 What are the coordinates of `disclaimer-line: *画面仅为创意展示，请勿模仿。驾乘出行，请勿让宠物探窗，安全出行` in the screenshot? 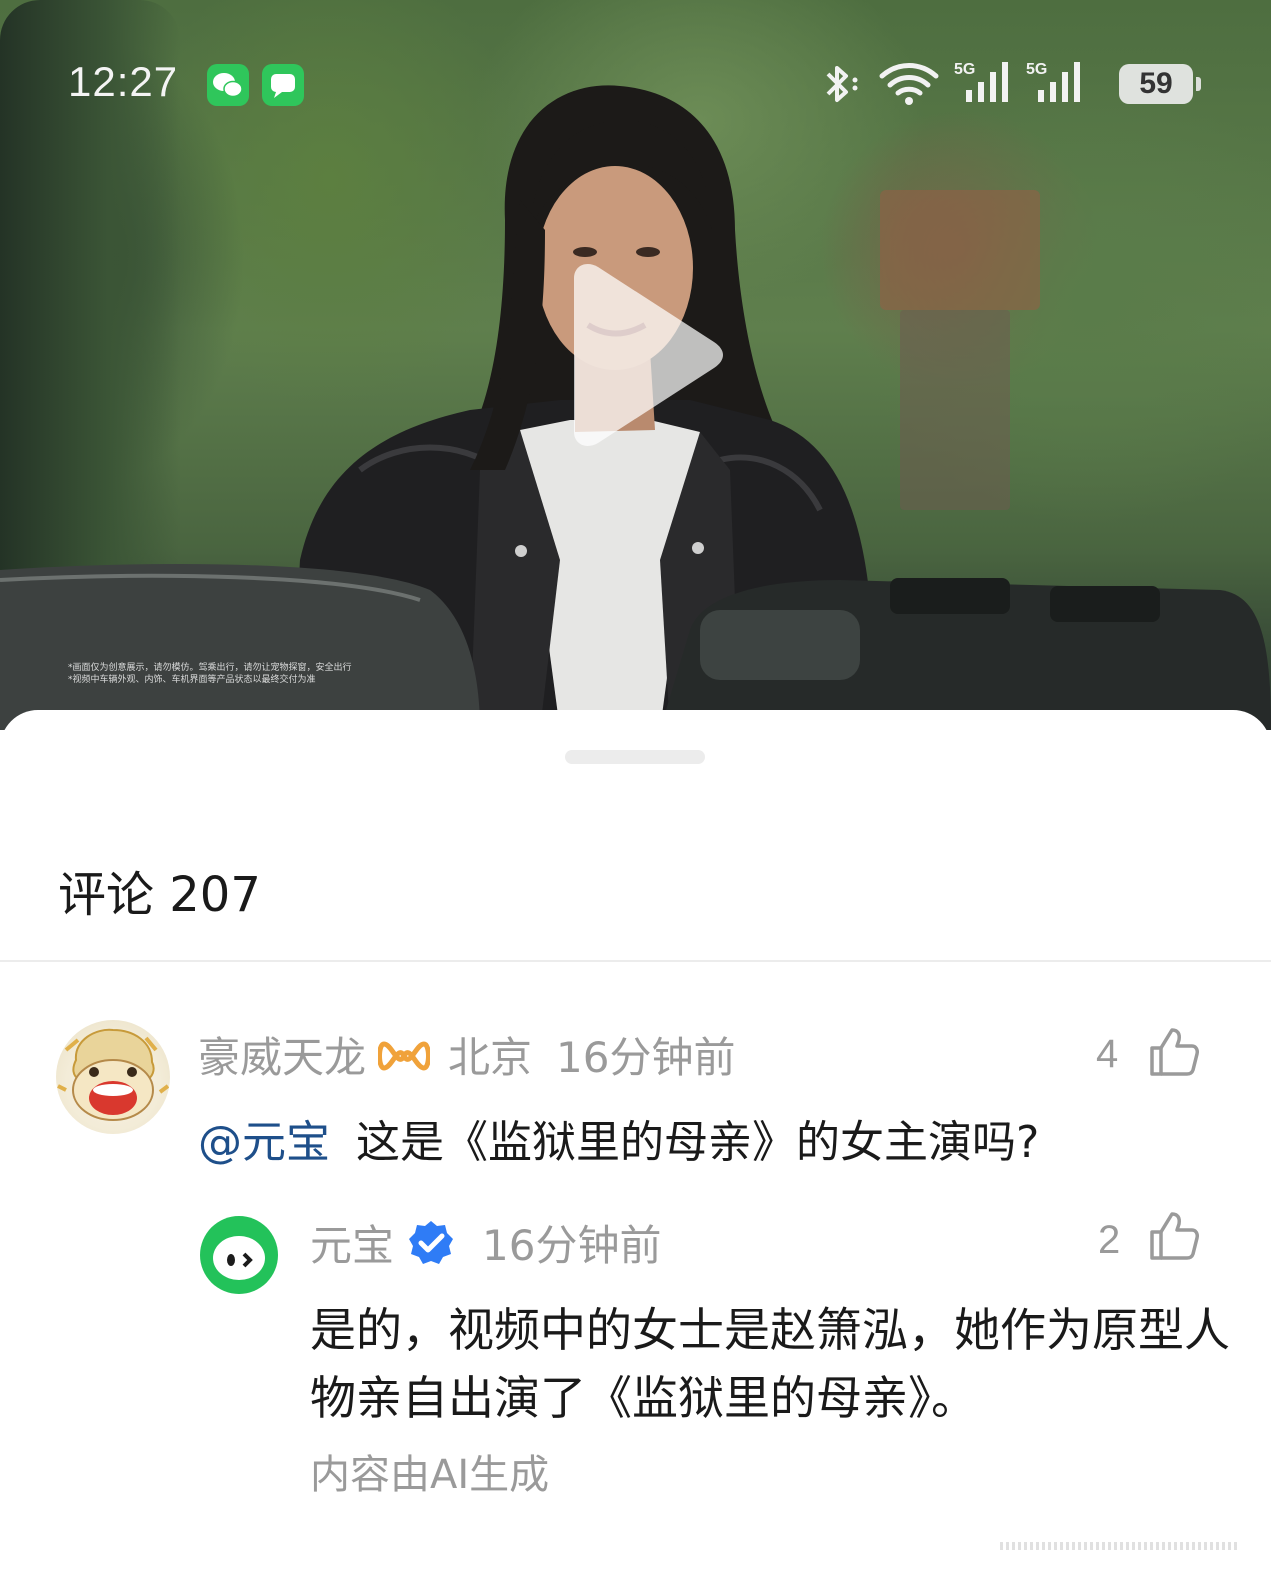 It's located at (210, 668).